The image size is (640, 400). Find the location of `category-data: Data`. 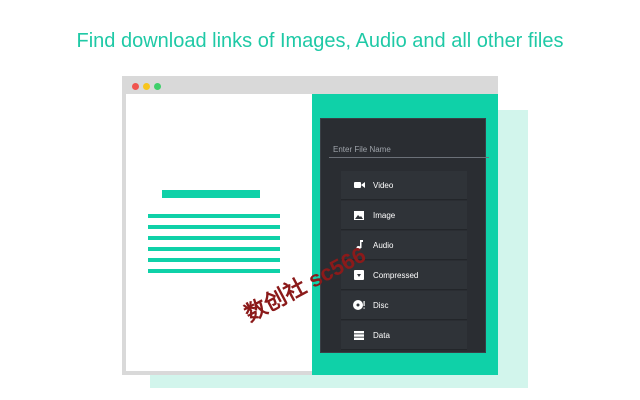

category-data: Data is located at coordinates (404, 335).